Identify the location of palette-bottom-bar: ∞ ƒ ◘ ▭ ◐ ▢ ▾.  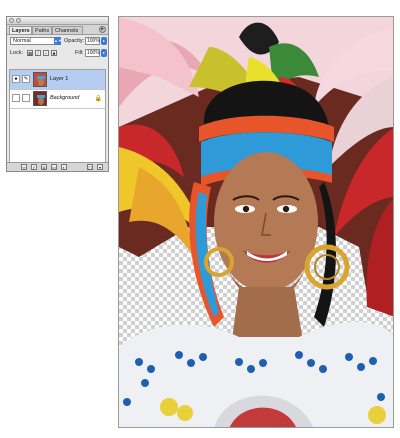
(57, 166).